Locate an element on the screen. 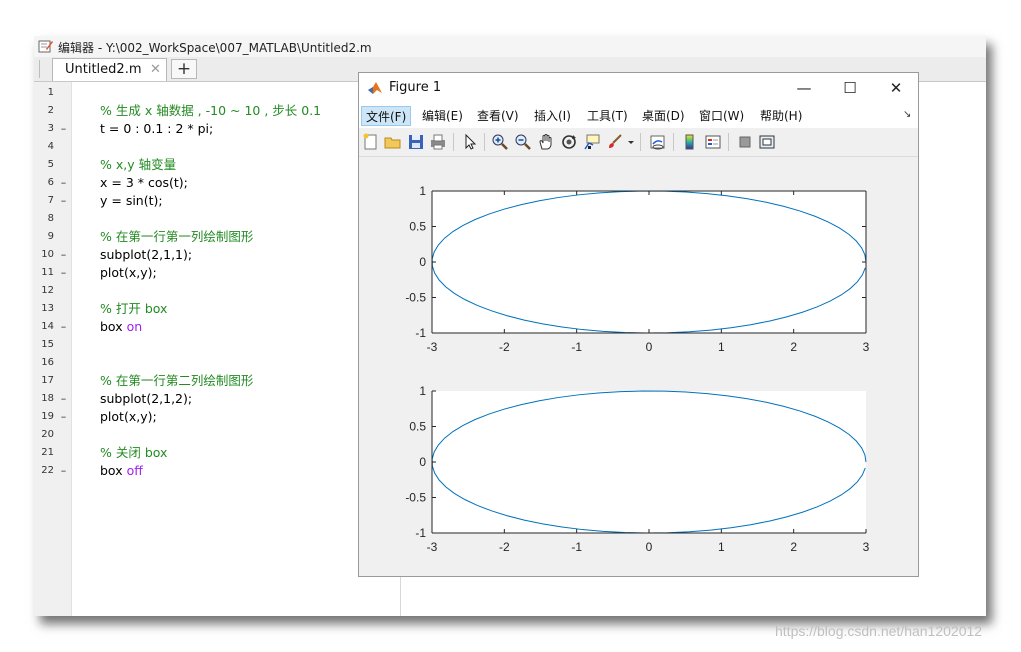 The width and height of the screenshot is (1021, 652). code-line: 21 % 关闭 box is located at coordinates (214, 453).